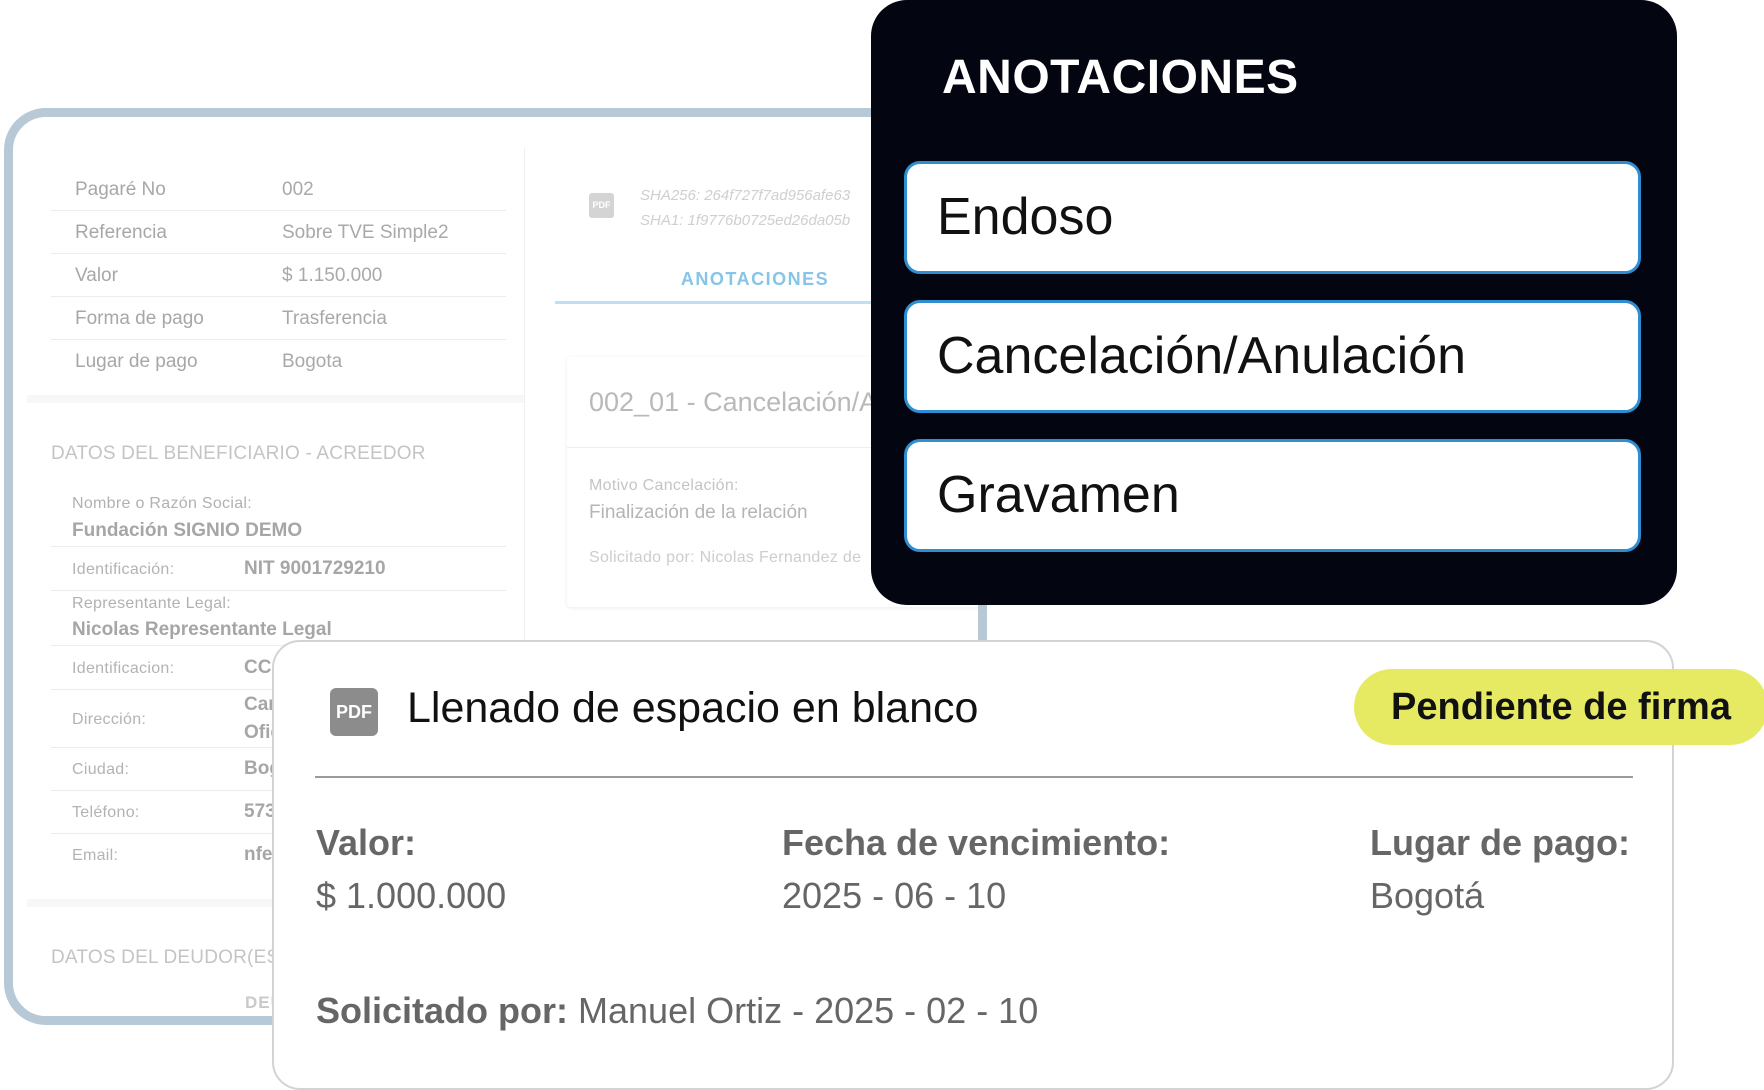 This screenshot has height=1090, width=1764. What do you see at coordinates (332, 275) in the screenshot?
I see `info-value: $ 1.150.000` at bounding box center [332, 275].